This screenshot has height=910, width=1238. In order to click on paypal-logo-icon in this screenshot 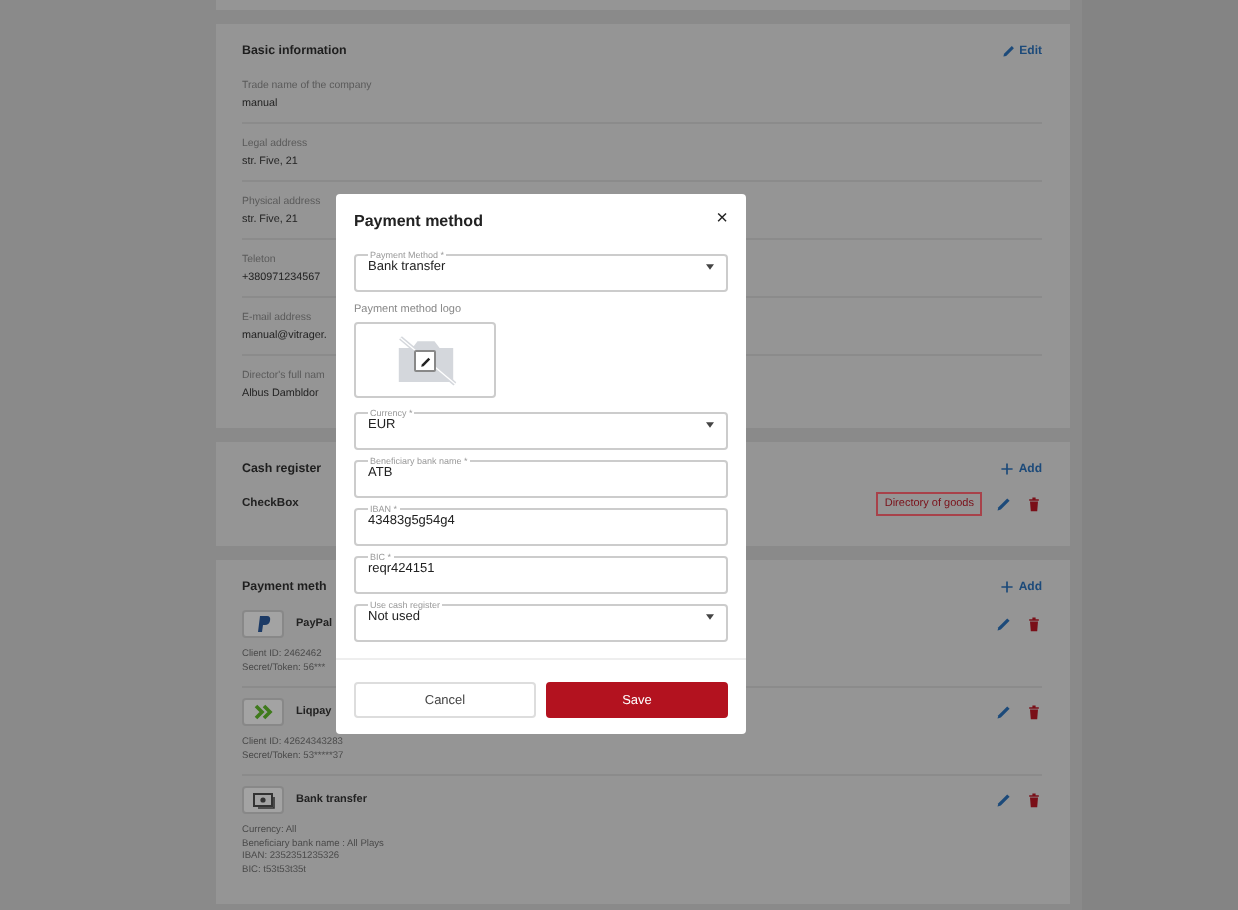, I will do `click(263, 624)`.